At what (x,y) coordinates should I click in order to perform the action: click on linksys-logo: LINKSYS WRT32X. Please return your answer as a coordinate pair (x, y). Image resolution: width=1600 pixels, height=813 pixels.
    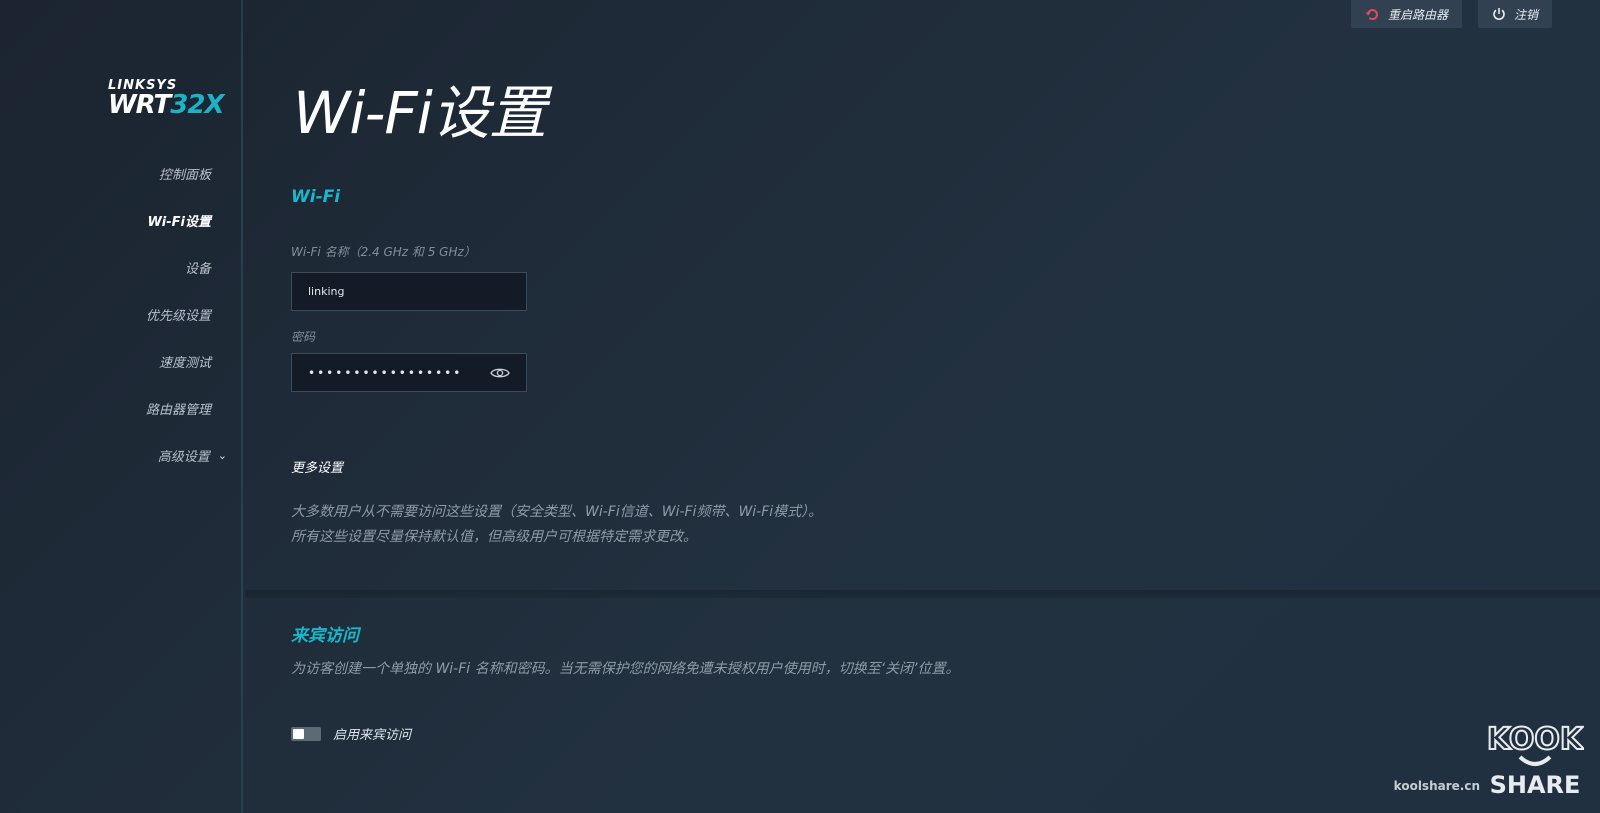
    Looking at the image, I should click on (166, 99).